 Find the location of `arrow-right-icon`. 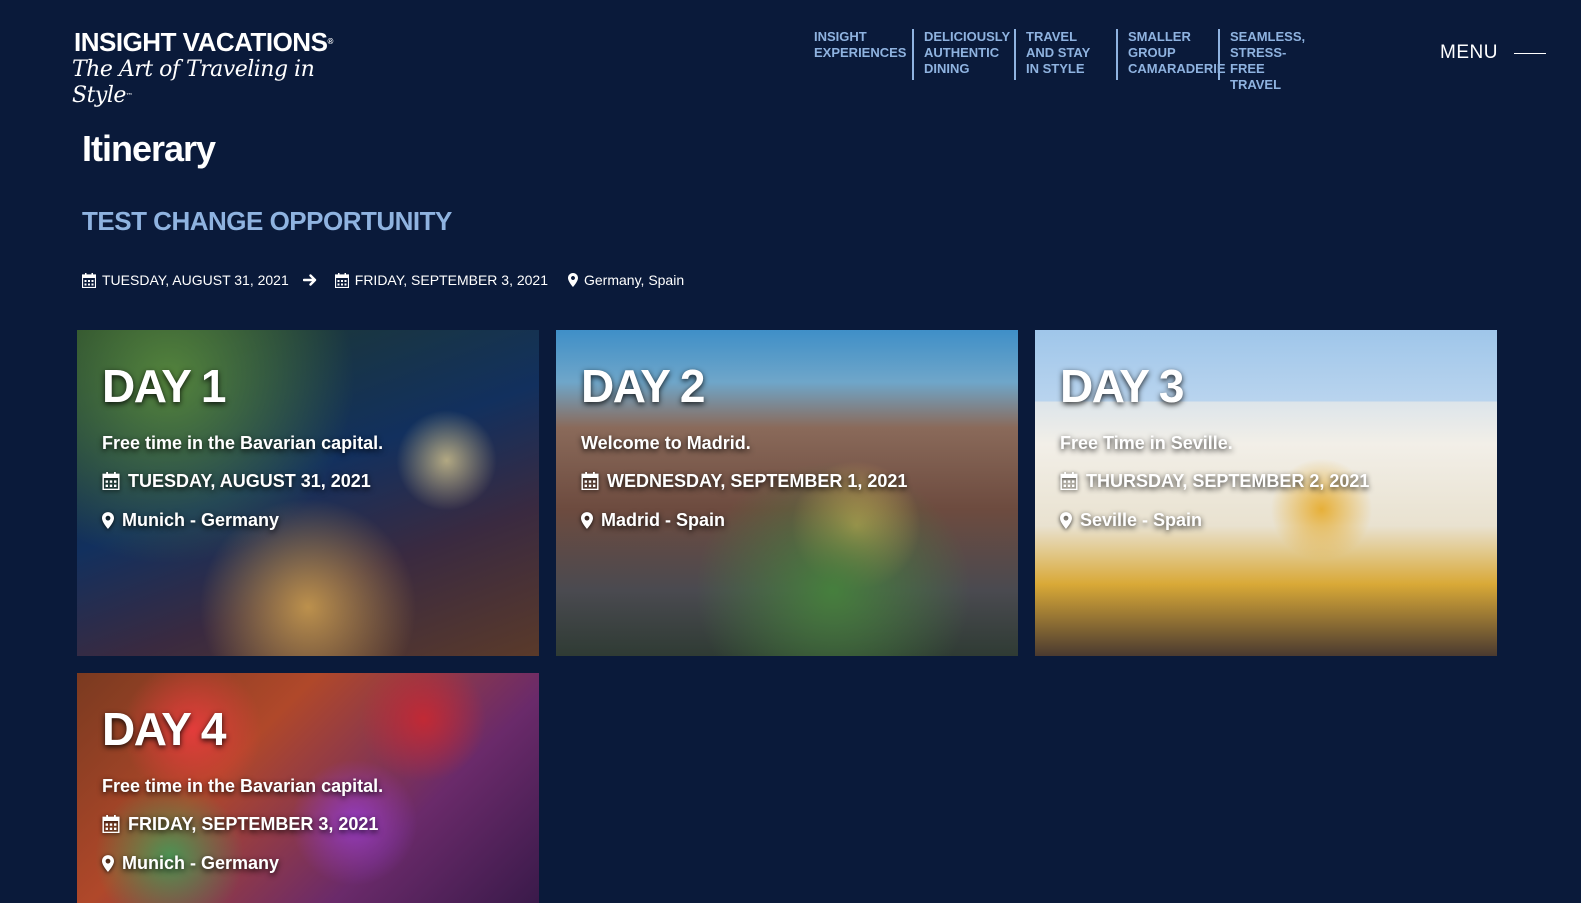

arrow-right-icon is located at coordinates (309, 280).